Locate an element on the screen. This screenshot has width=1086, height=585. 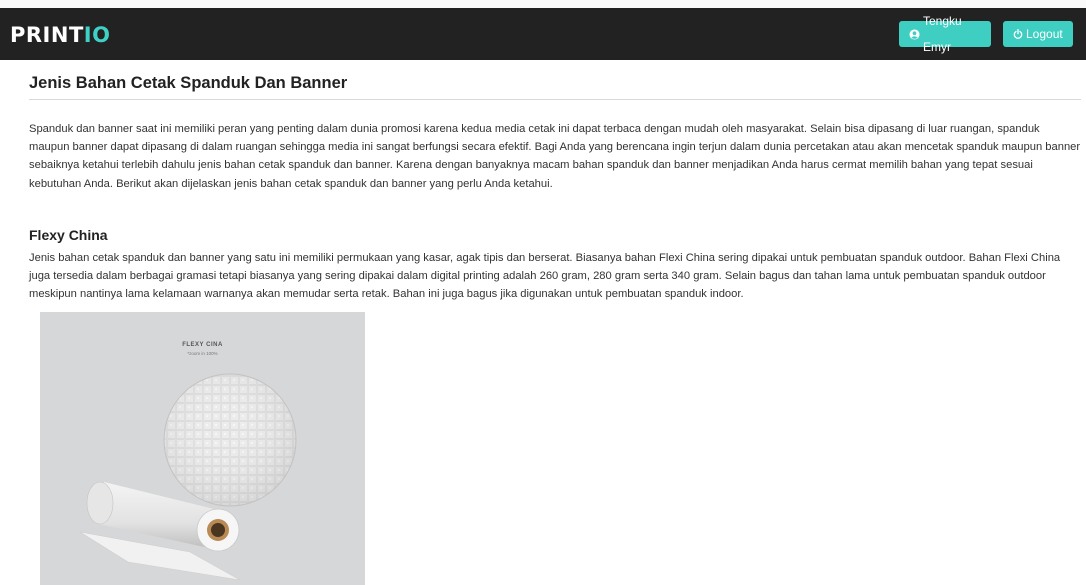
flexy-china-image: FLEXY CINA *zoom in 100% is located at coordinates (202, 448).